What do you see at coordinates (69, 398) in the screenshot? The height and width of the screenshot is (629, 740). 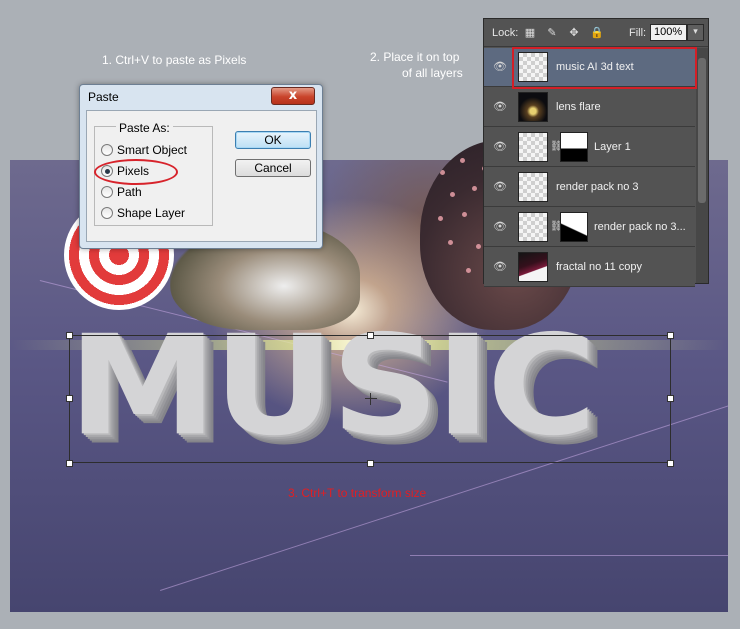 I see `transform-handle-left` at bounding box center [69, 398].